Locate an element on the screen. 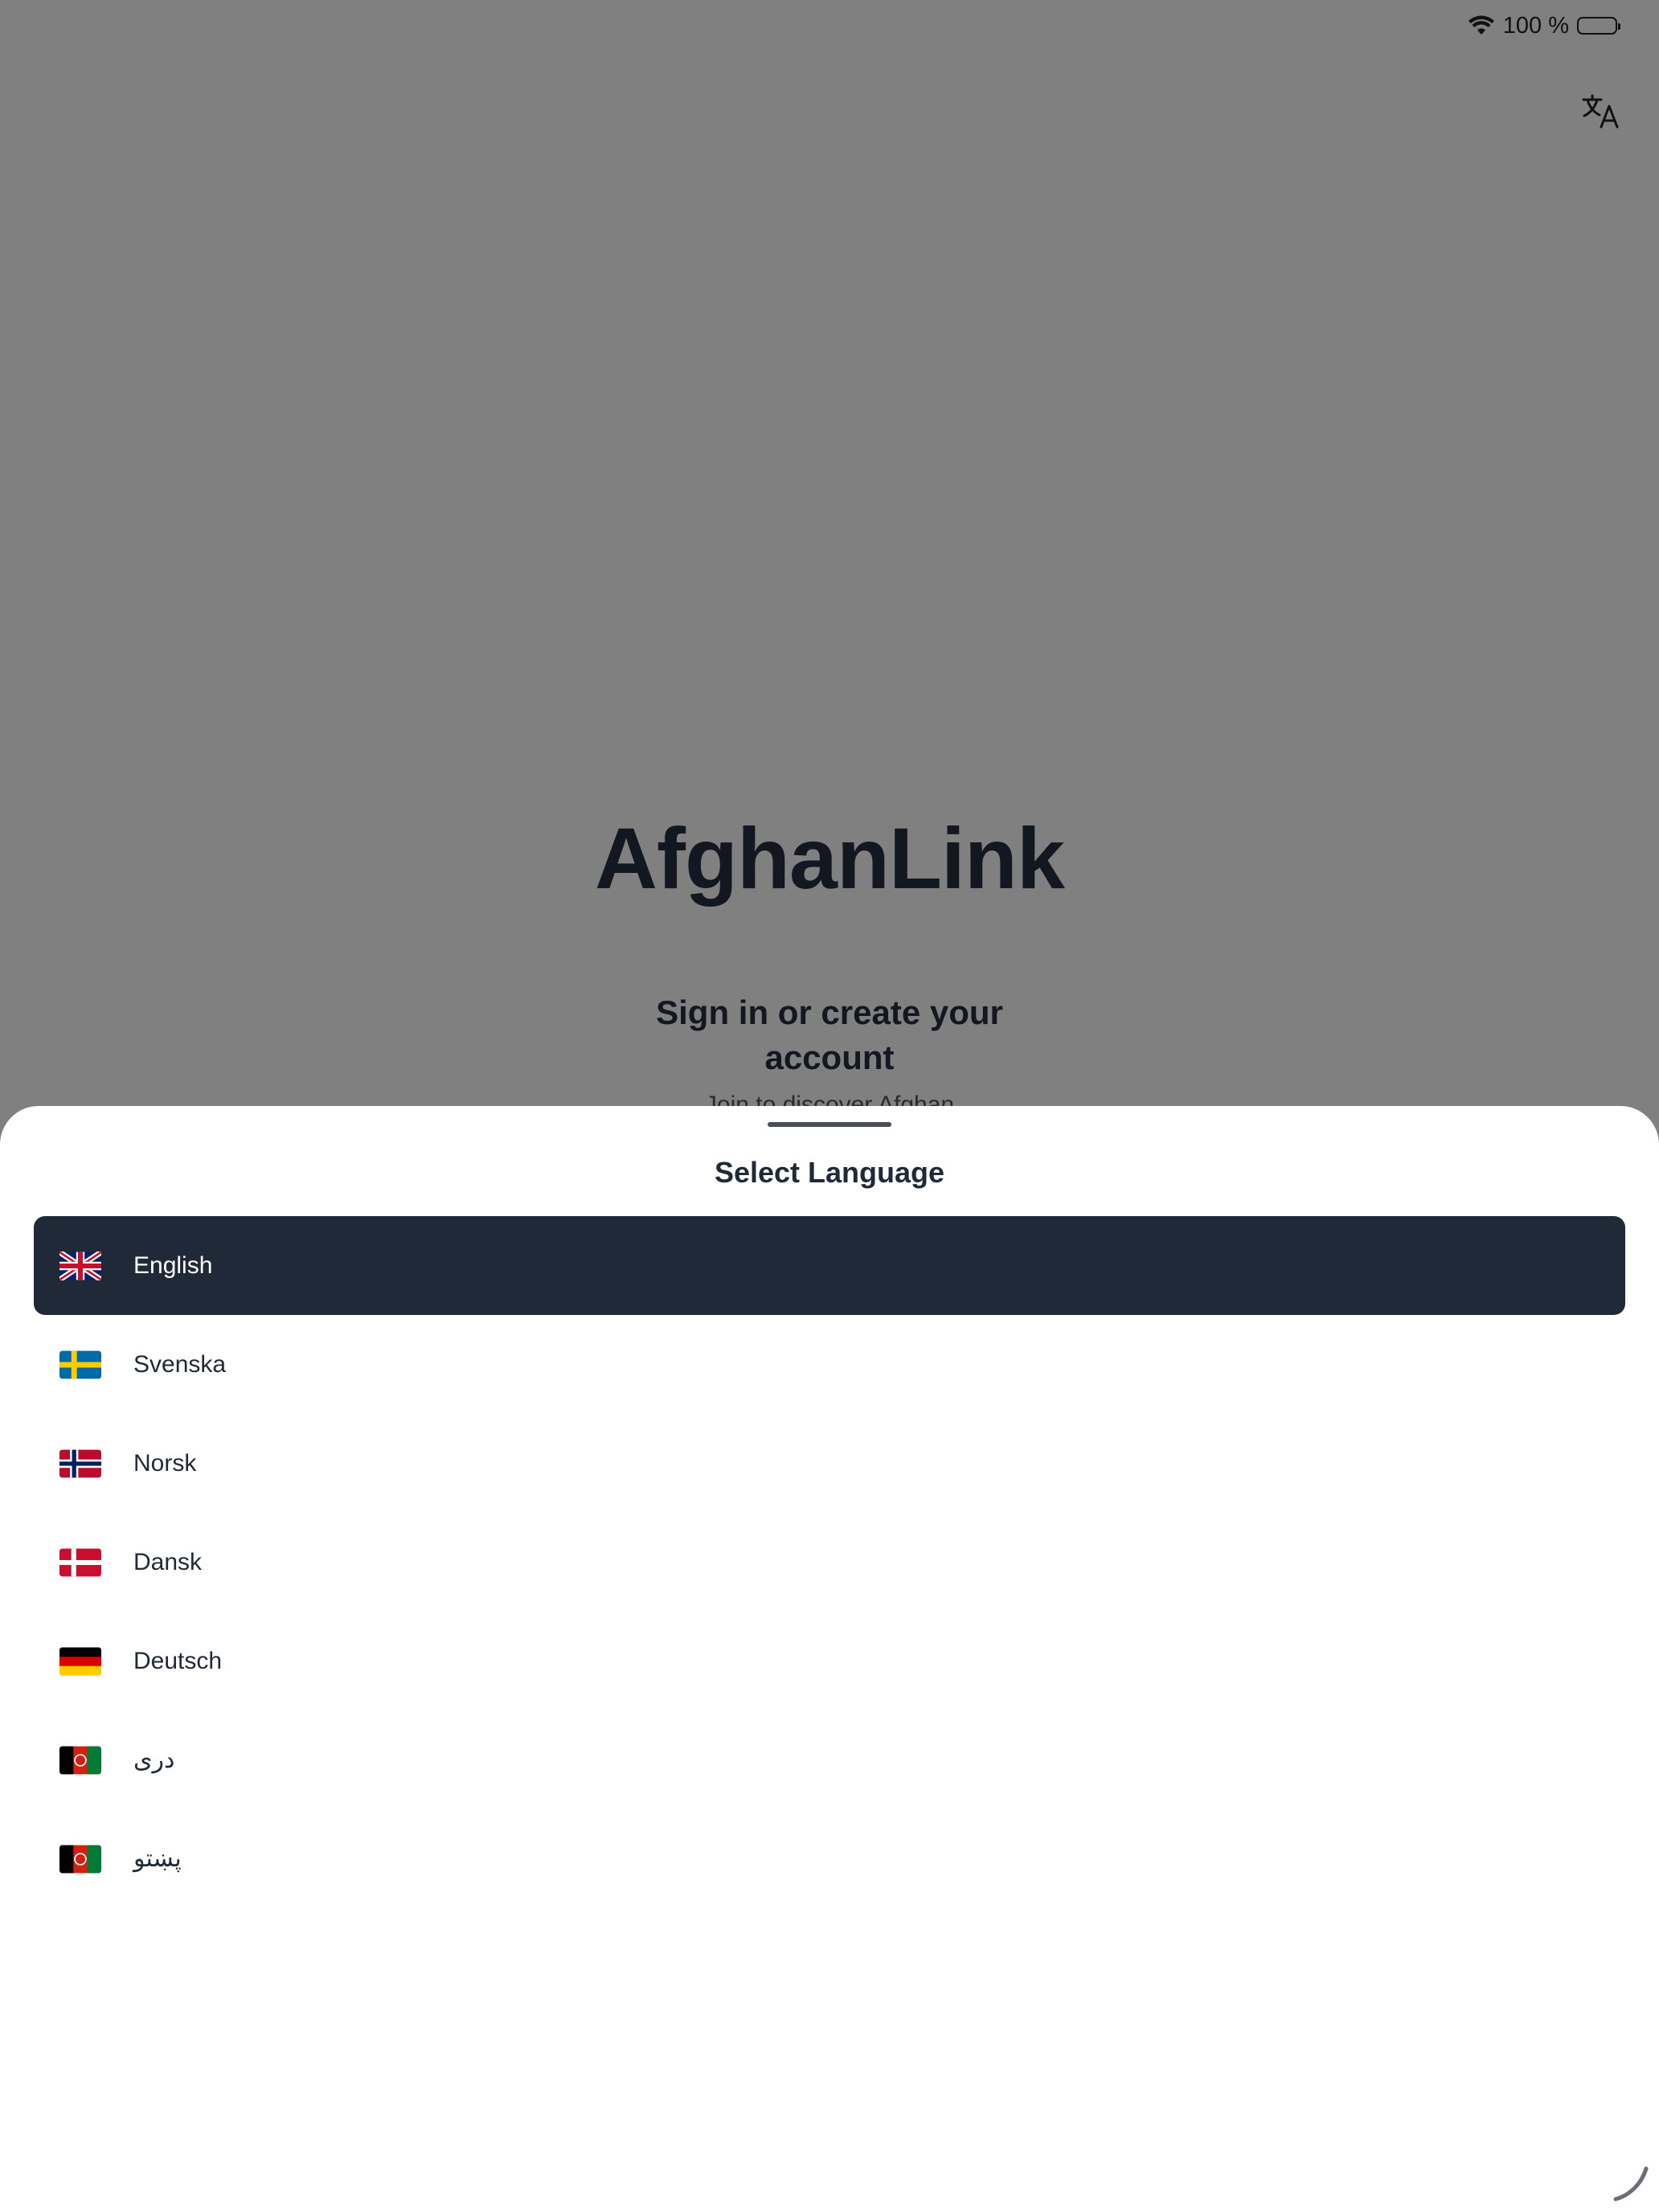 The height and width of the screenshot is (2212, 1659). language-label: Deutsch is located at coordinates (178, 1661).